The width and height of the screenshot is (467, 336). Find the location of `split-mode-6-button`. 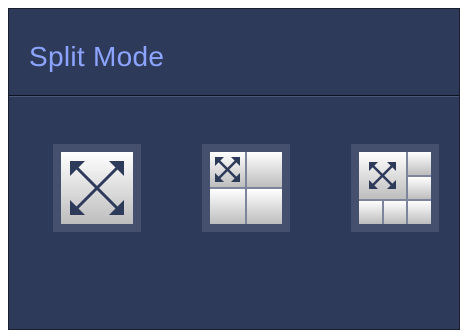

split-mode-6-button is located at coordinates (395, 188).